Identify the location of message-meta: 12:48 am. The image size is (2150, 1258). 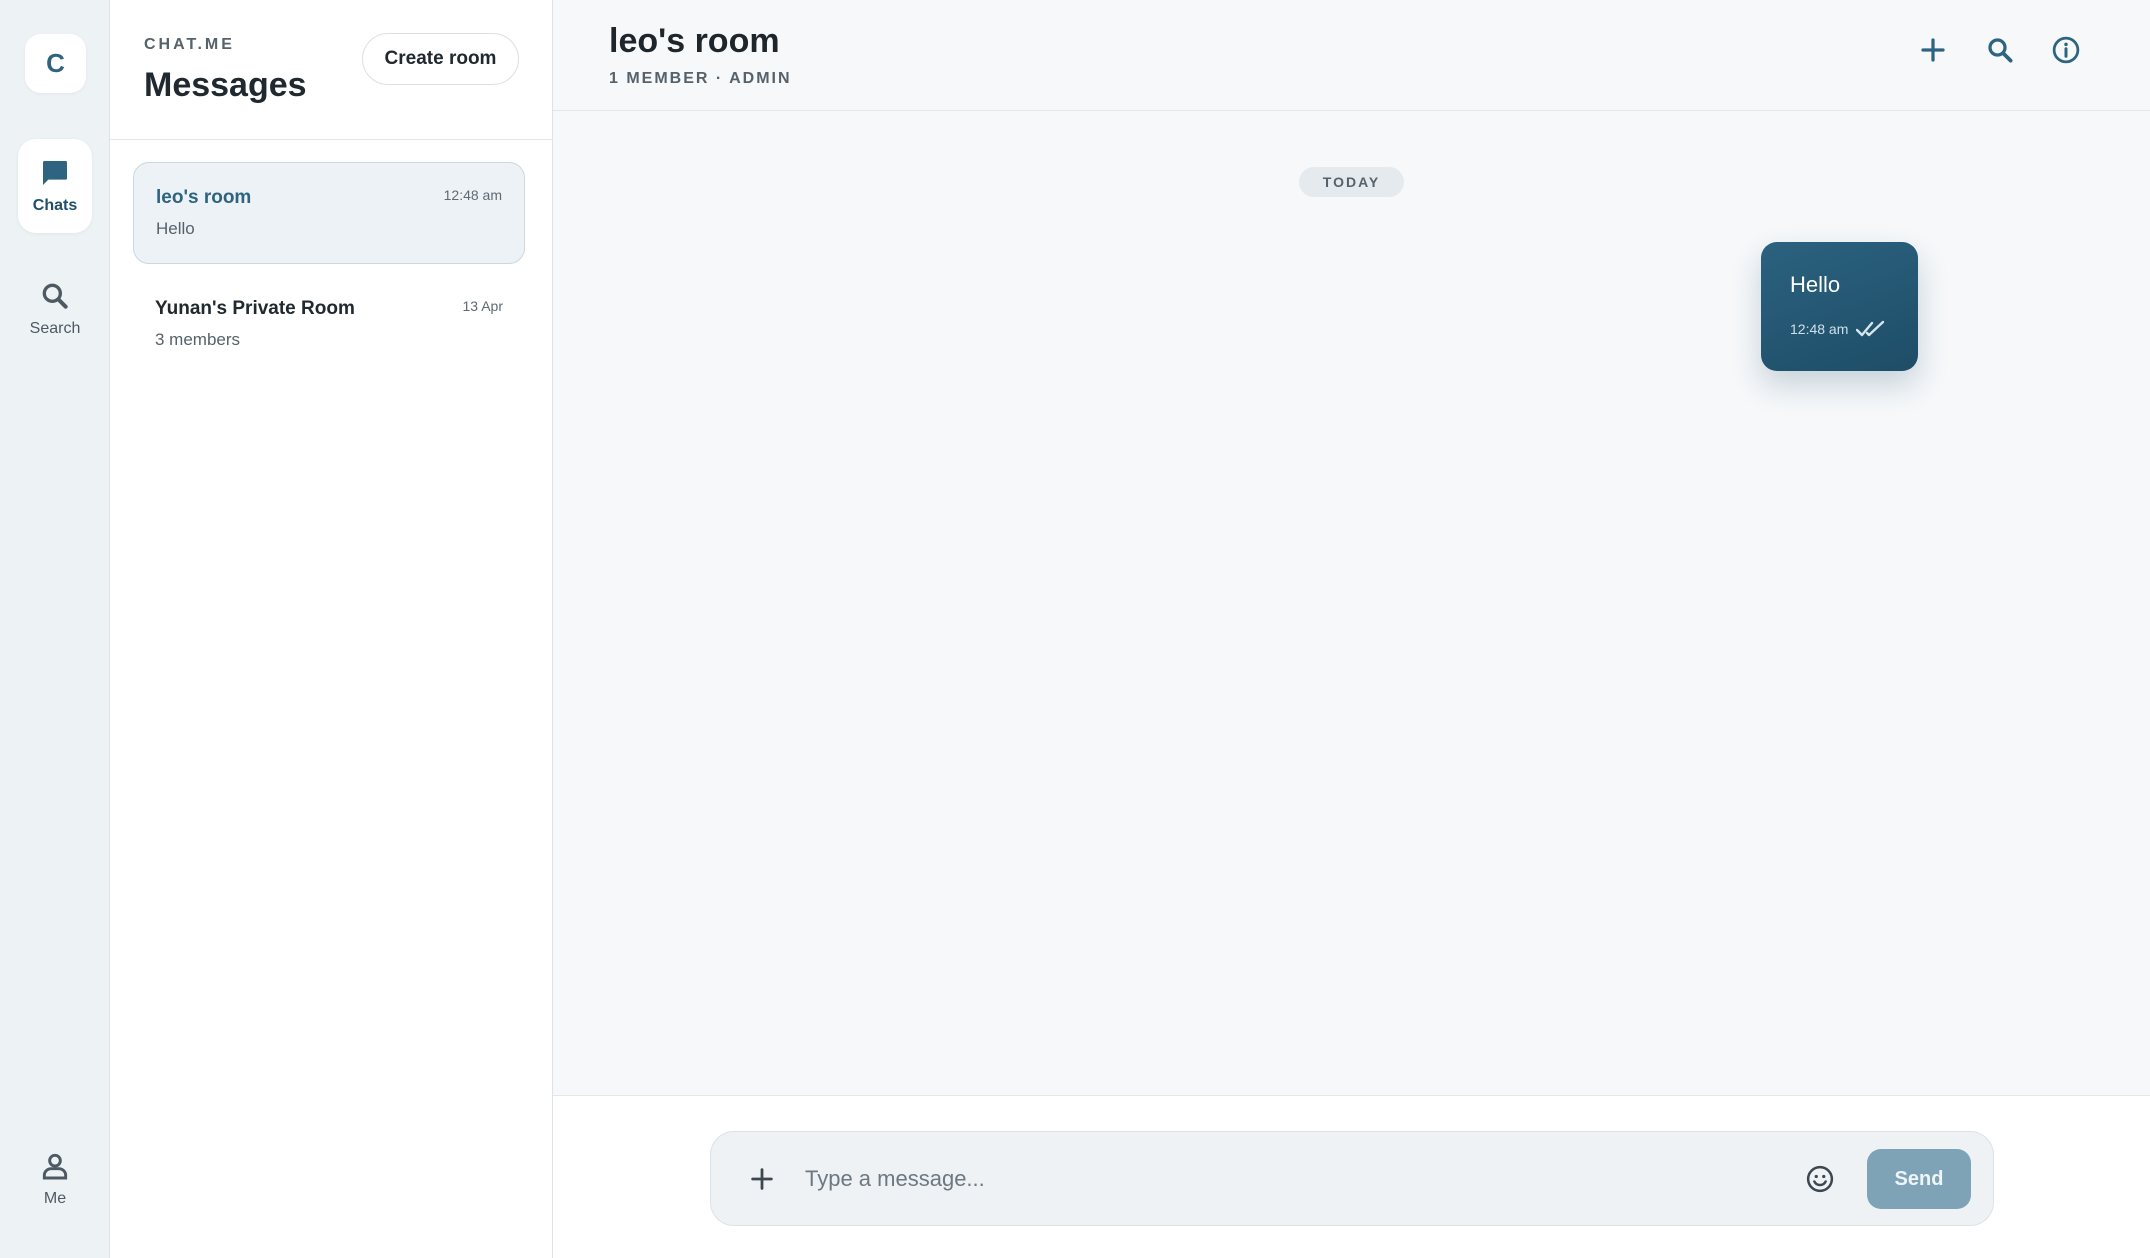
(1838, 329).